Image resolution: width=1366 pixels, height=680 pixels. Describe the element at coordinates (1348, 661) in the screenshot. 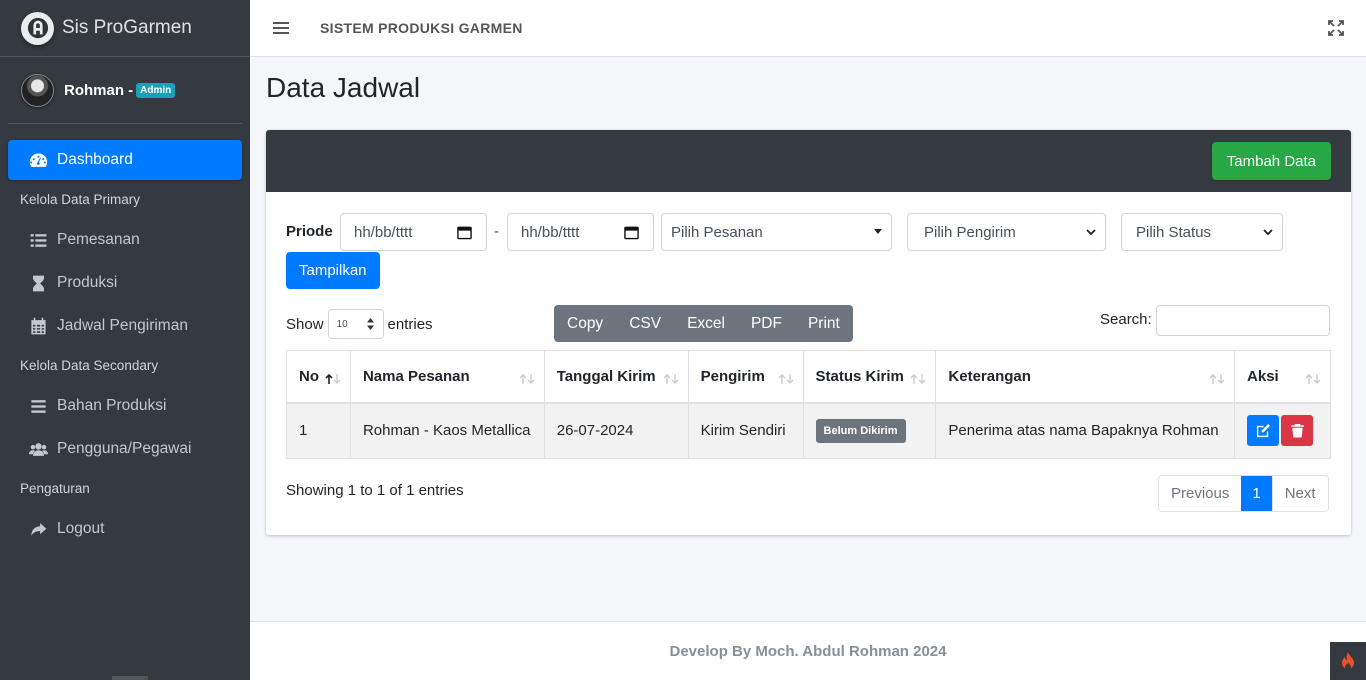

I see `flame-icon` at that location.